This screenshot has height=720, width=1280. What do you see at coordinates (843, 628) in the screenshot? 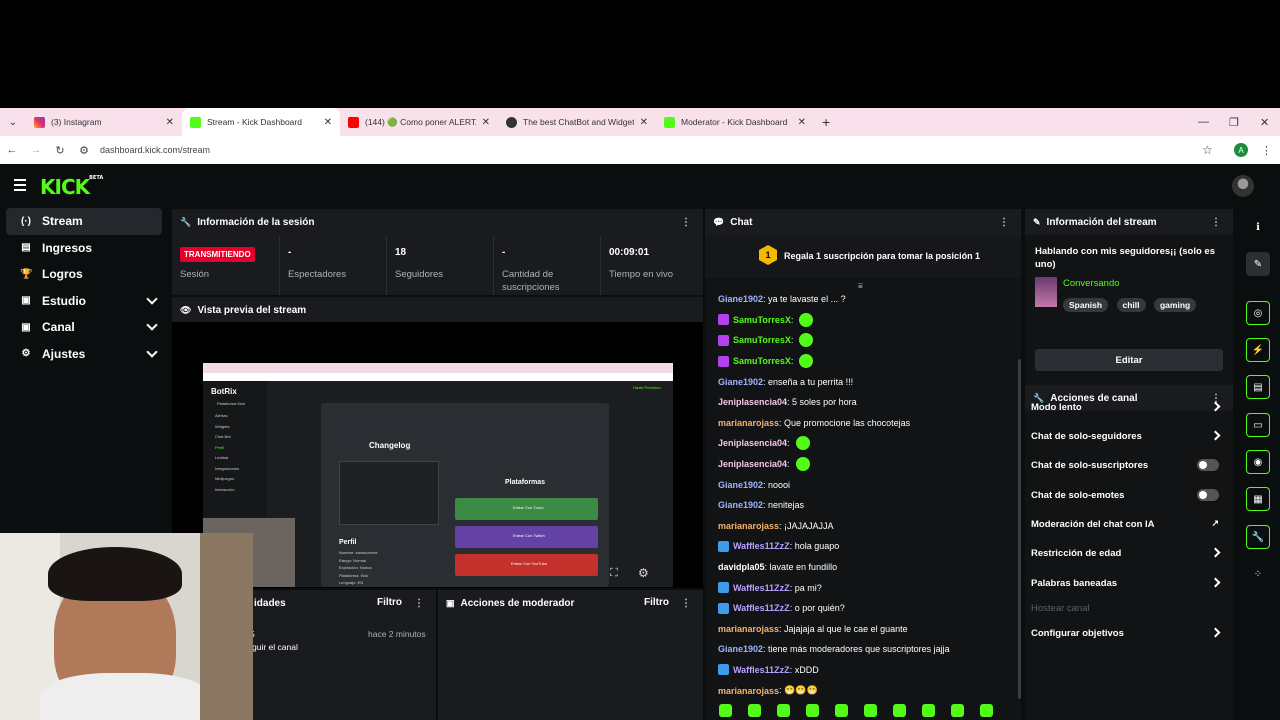
I see `chat-text: : Jajajaja al que le cae el guante` at bounding box center [843, 628].